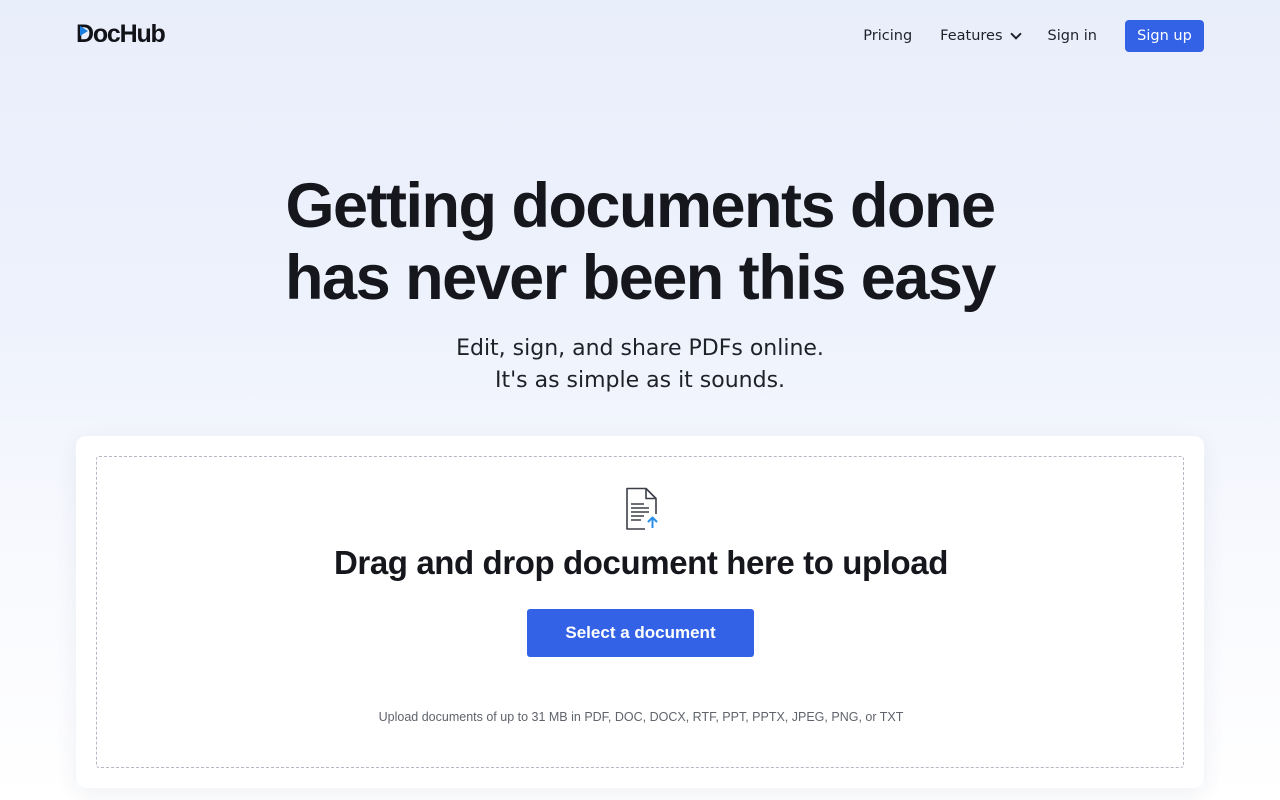 This screenshot has width=1280, height=800. What do you see at coordinates (640, 633) in the screenshot?
I see `select-document-button: Select a document` at bounding box center [640, 633].